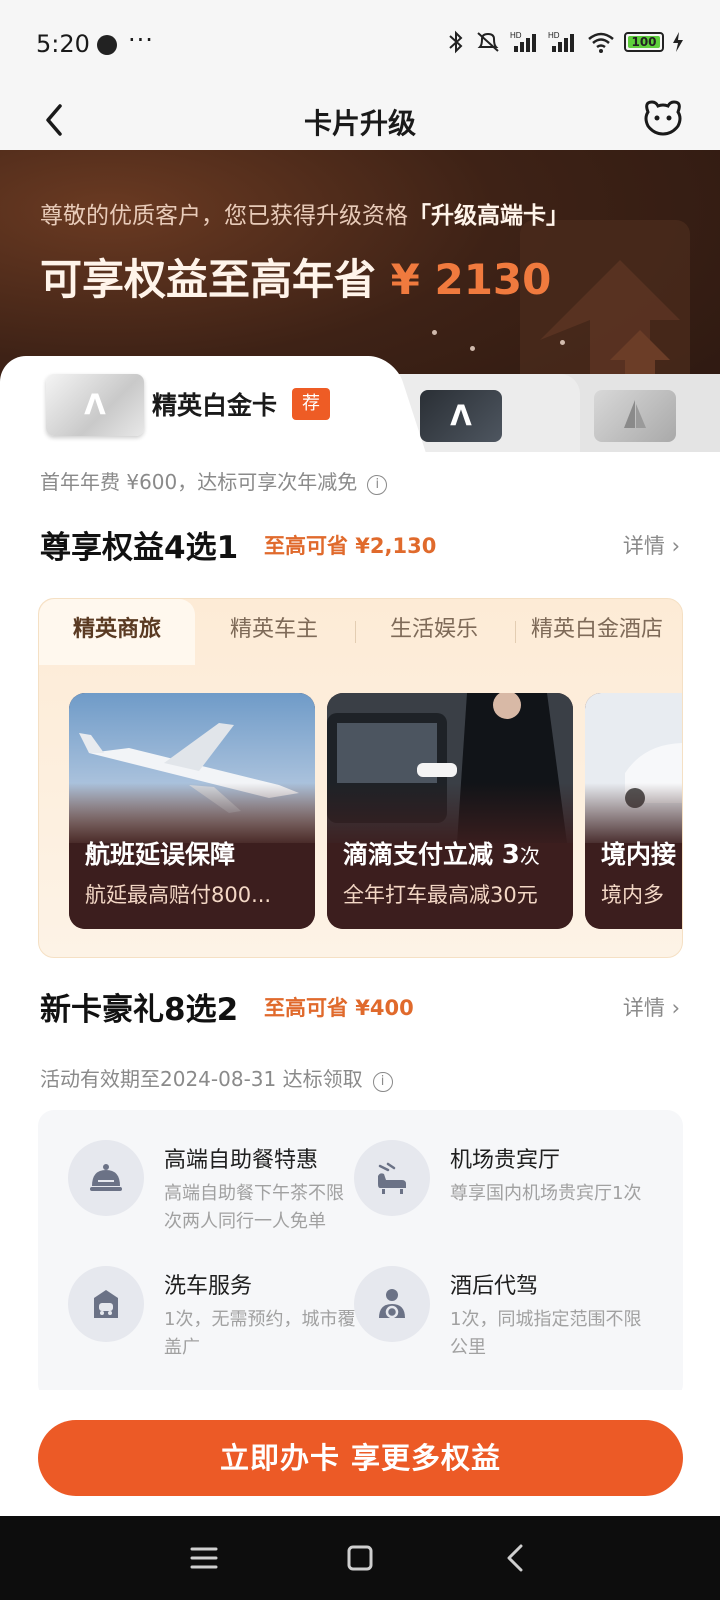 The image size is (720, 1600). Describe the element at coordinates (107, 45) in the screenshot. I see `notification-icon` at that location.